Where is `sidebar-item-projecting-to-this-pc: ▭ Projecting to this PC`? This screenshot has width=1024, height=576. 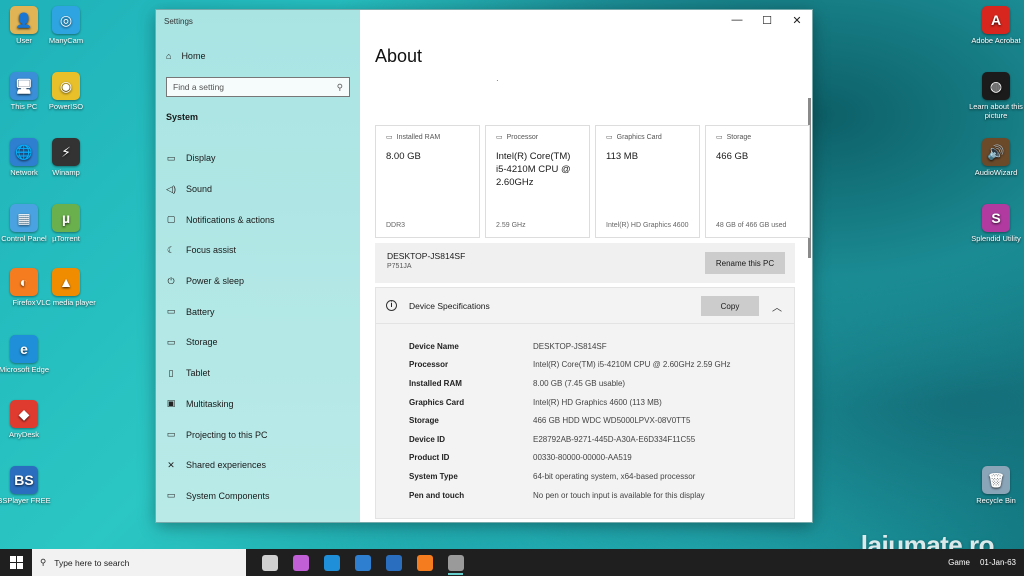 sidebar-item-projecting-to-this-pc: ▭ Projecting to this PC is located at coordinates (261, 434).